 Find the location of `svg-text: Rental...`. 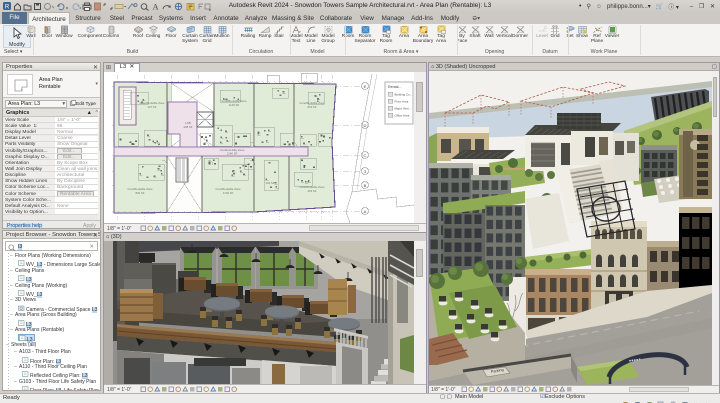

svg-text: Rental... is located at coordinates (394, 87).